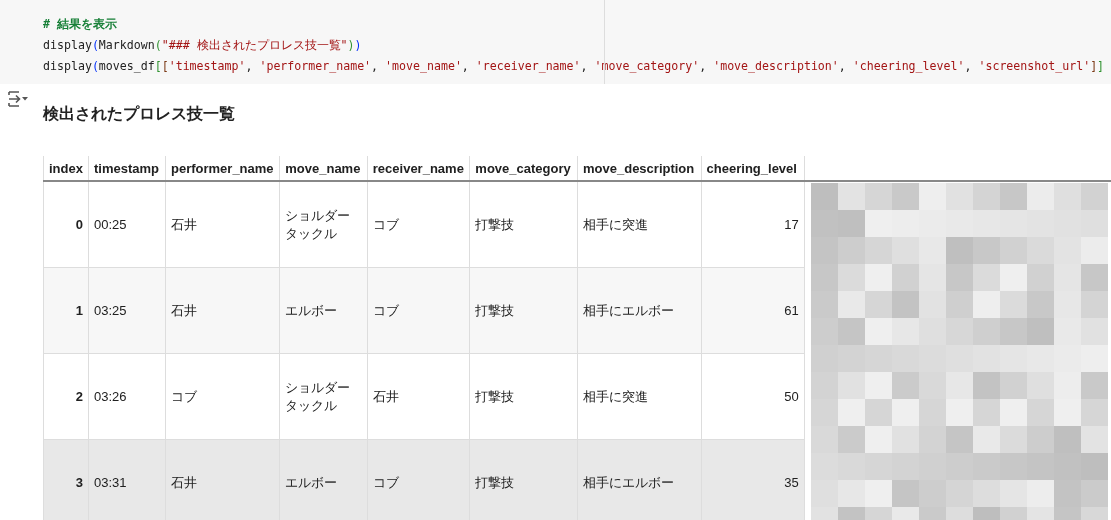  Describe the element at coordinates (127, 396) in the screenshot. I see `table-cell: 03:26` at that location.